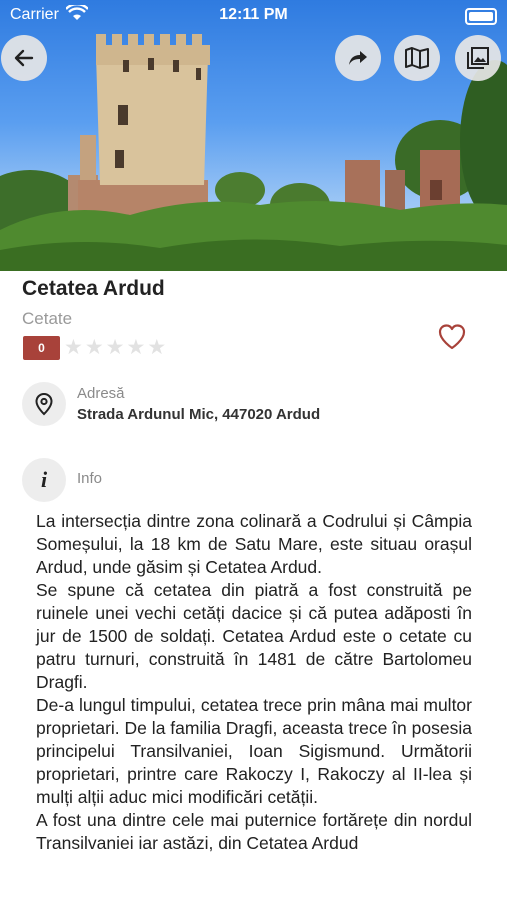 The width and height of the screenshot is (507, 900). Describe the element at coordinates (101, 393) in the screenshot. I see `address-label: Adresă` at that location.